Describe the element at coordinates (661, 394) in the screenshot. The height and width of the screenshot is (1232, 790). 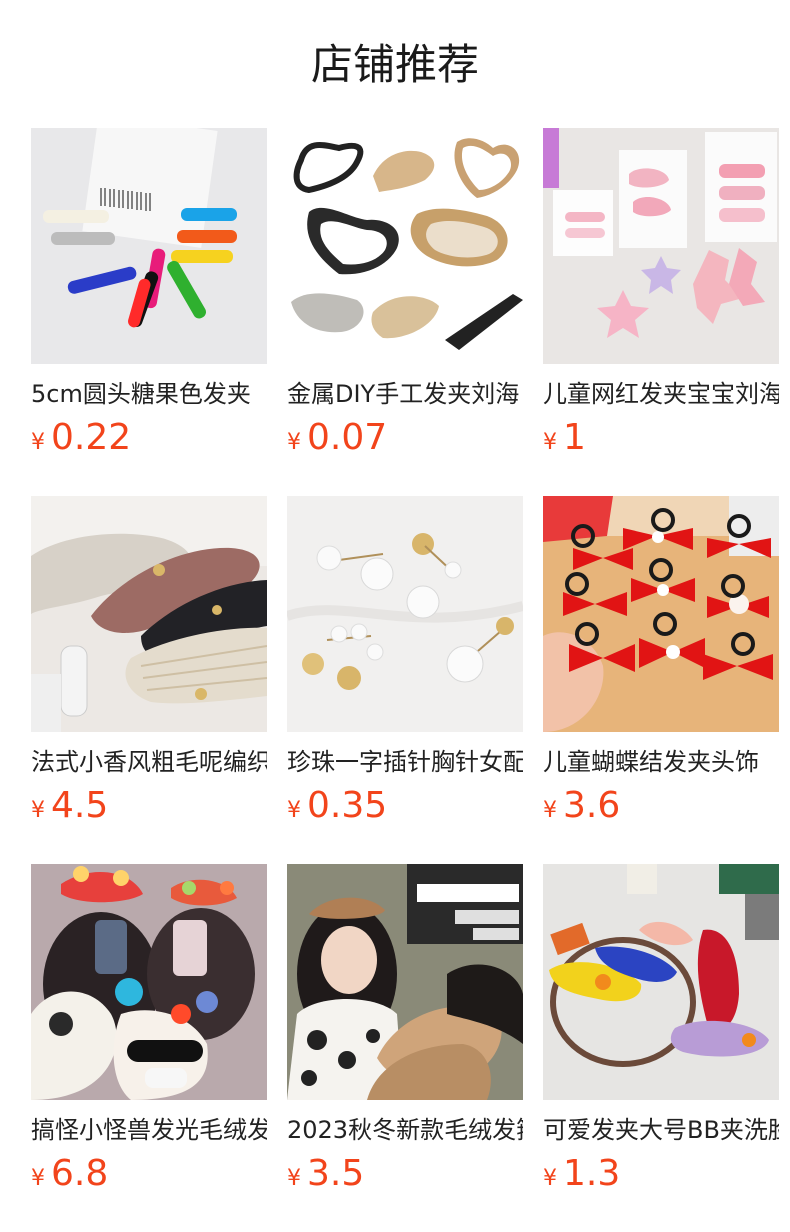
I see `product-name: 儿童网红发夹宝宝刘海` at that location.